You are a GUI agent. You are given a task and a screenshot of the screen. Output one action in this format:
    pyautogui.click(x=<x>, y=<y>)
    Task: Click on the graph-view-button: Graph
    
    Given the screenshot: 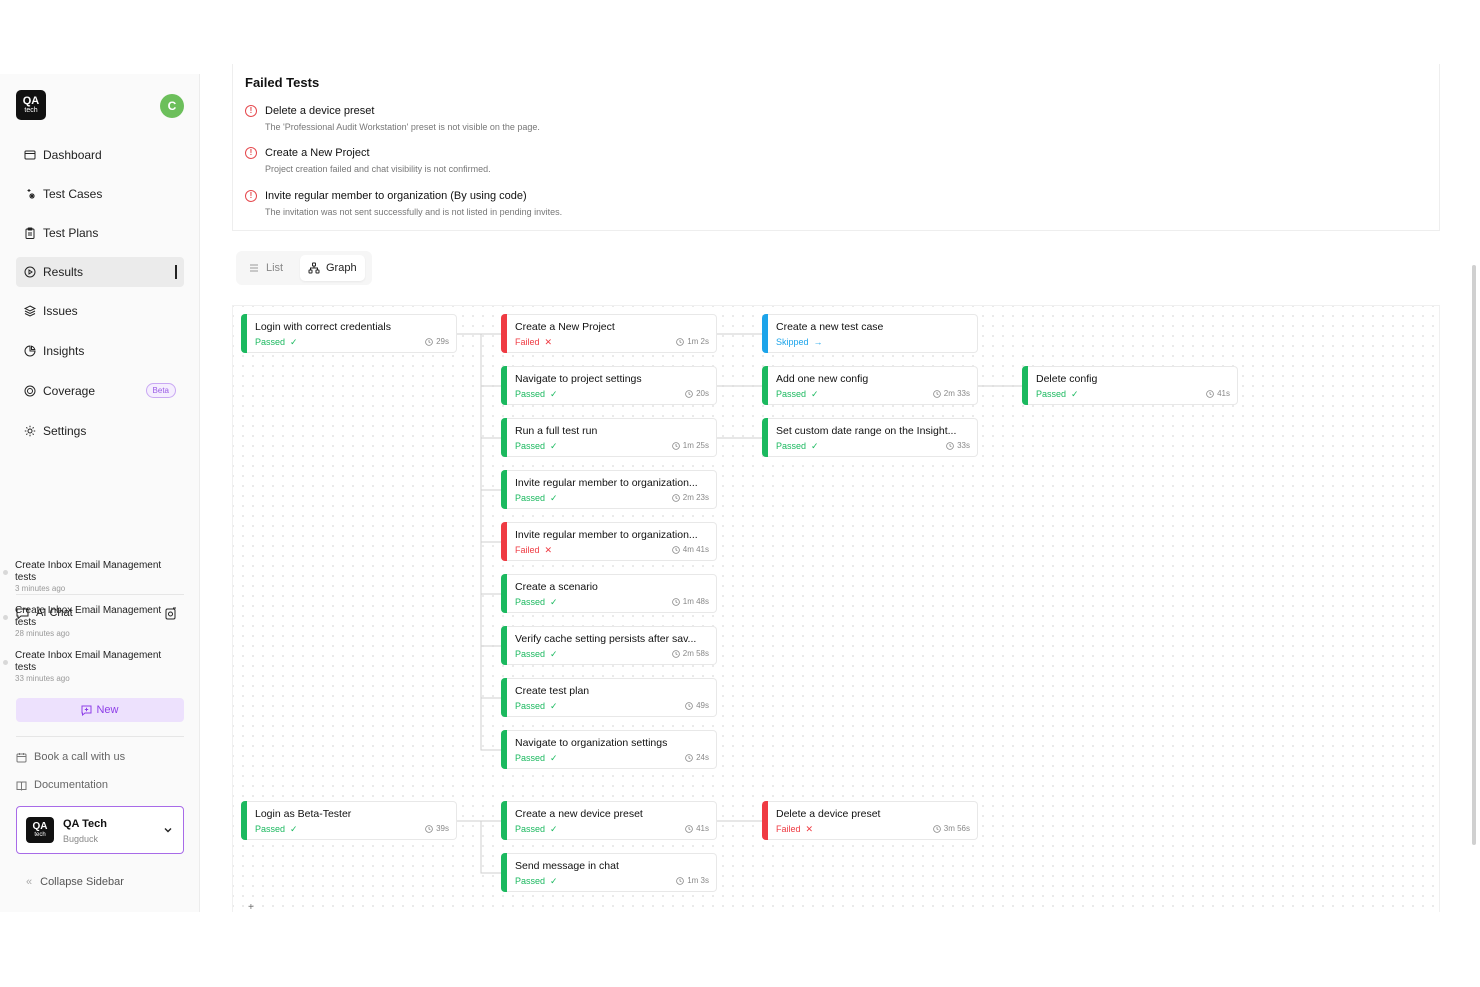 What is the action you would take?
    pyautogui.click(x=332, y=268)
    